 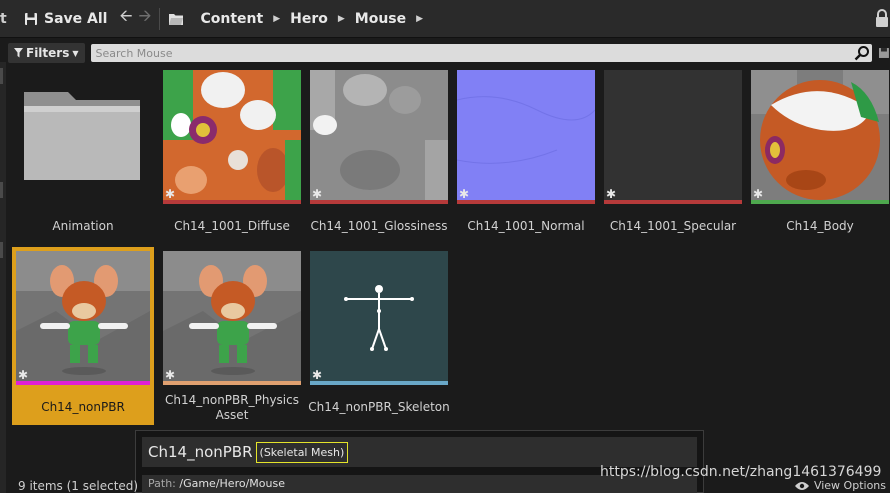 I want to click on forward-arrow-icon: 🡪, so click(x=144, y=18).